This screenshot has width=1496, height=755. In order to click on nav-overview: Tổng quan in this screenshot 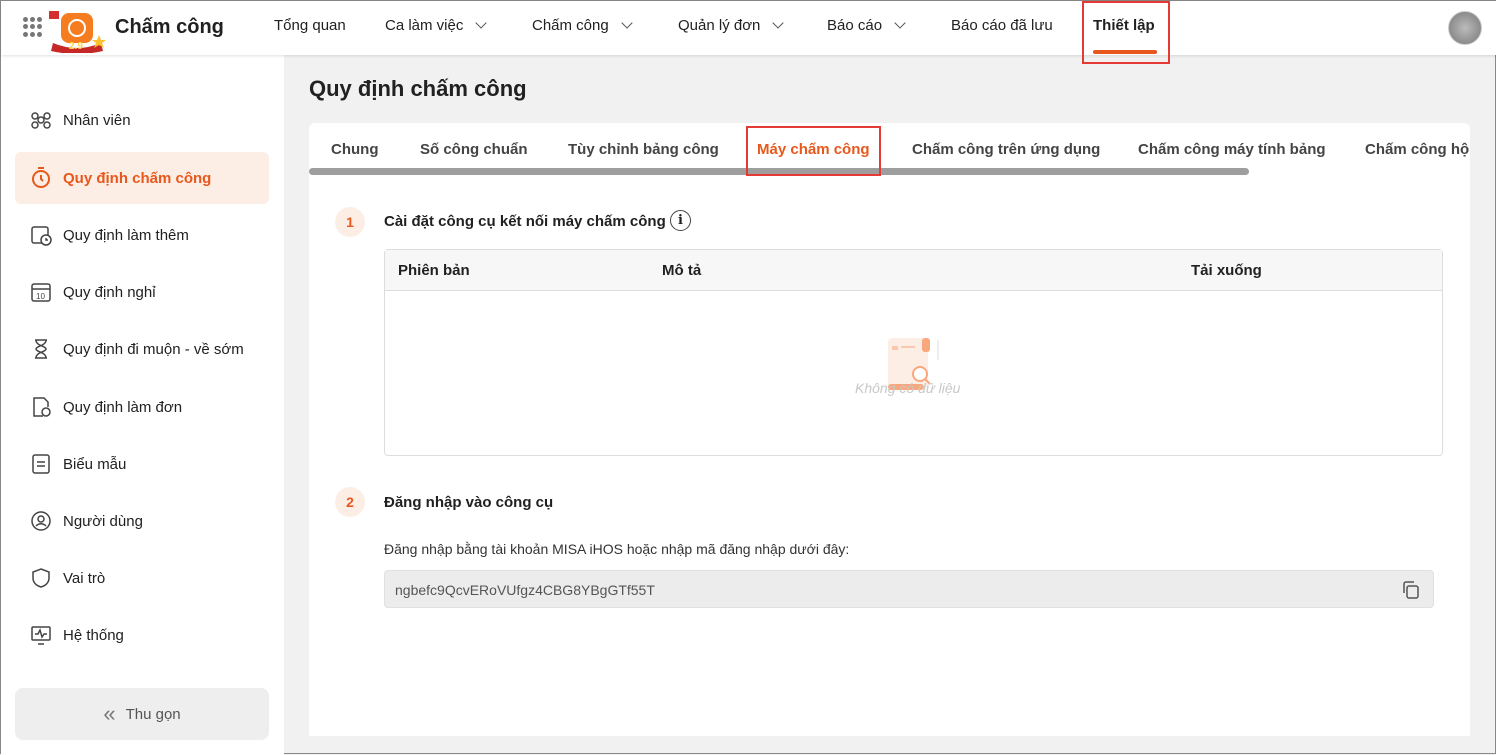, I will do `click(310, 25)`.